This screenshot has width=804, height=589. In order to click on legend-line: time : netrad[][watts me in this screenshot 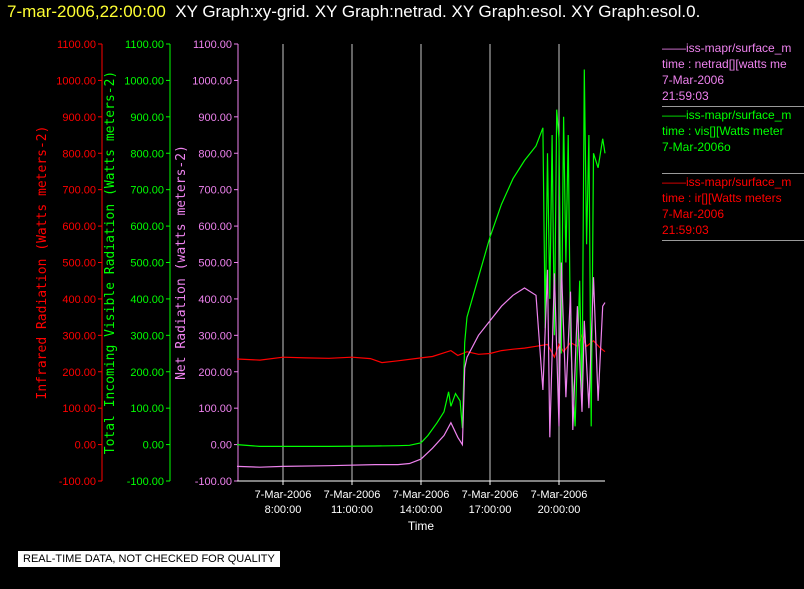, I will do `click(724, 64)`.